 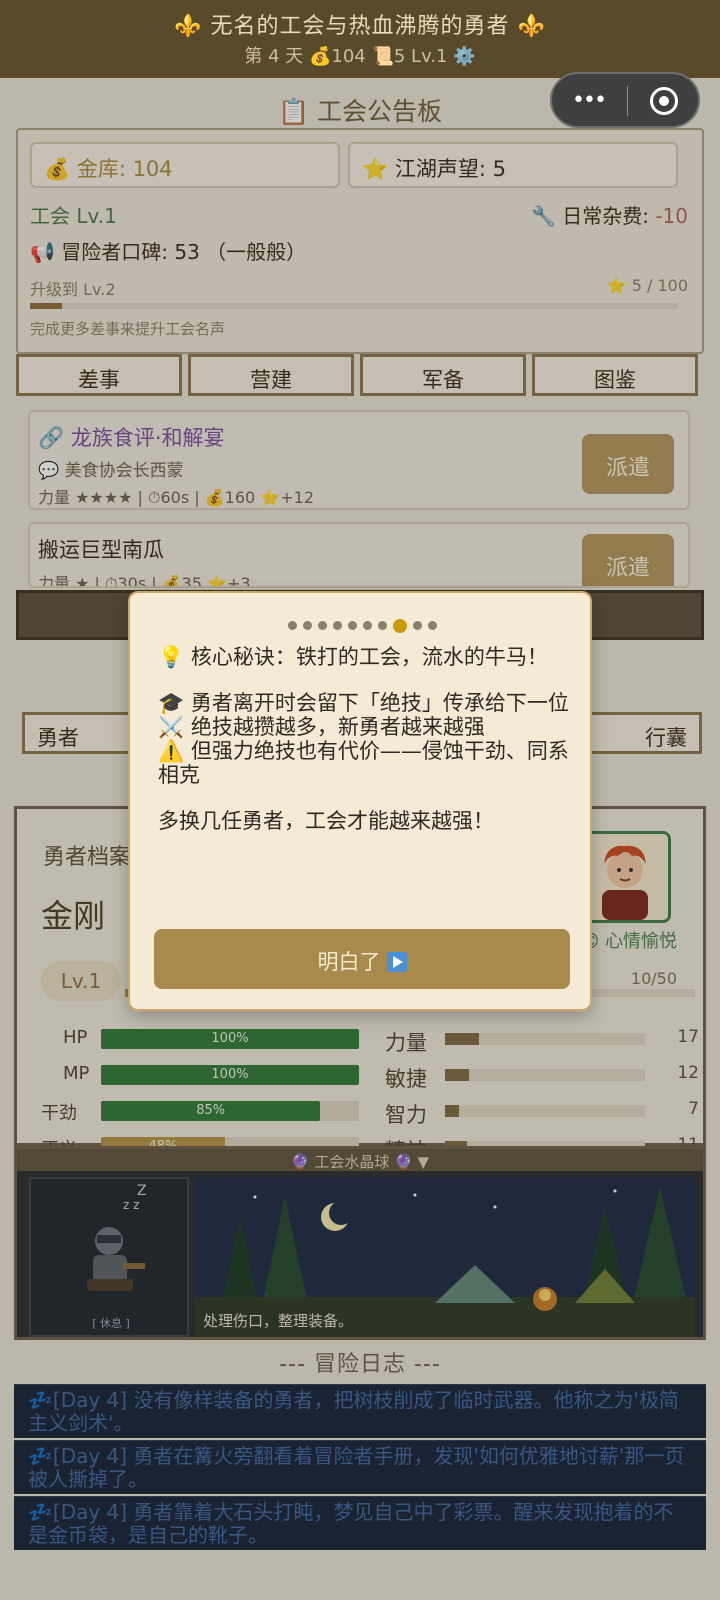 What do you see at coordinates (349, 962) in the screenshot?
I see `got-it-label: 明白了` at bounding box center [349, 962].